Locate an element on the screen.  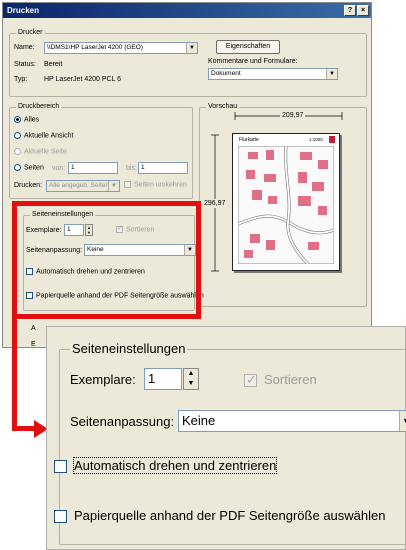
copies-label-zoom: Exemplare: is located at coordinates (103, 379).